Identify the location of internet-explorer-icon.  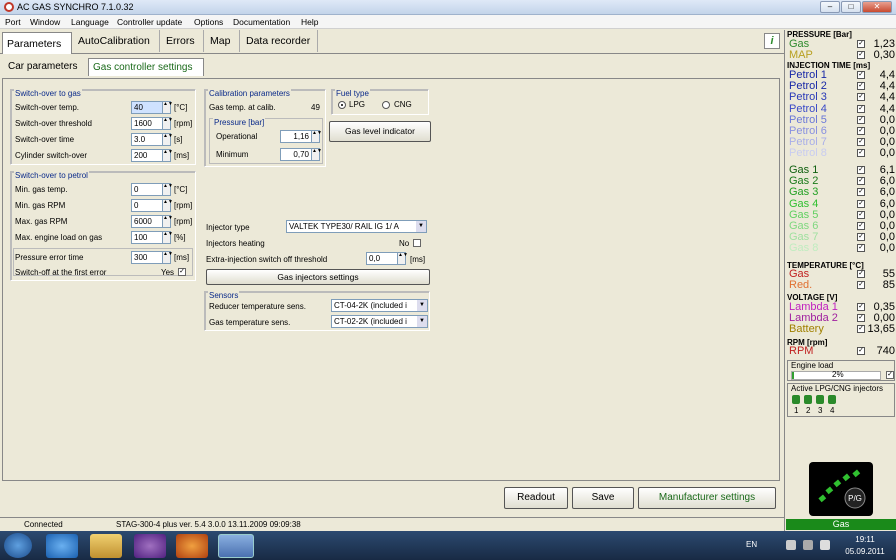
(62, 546).